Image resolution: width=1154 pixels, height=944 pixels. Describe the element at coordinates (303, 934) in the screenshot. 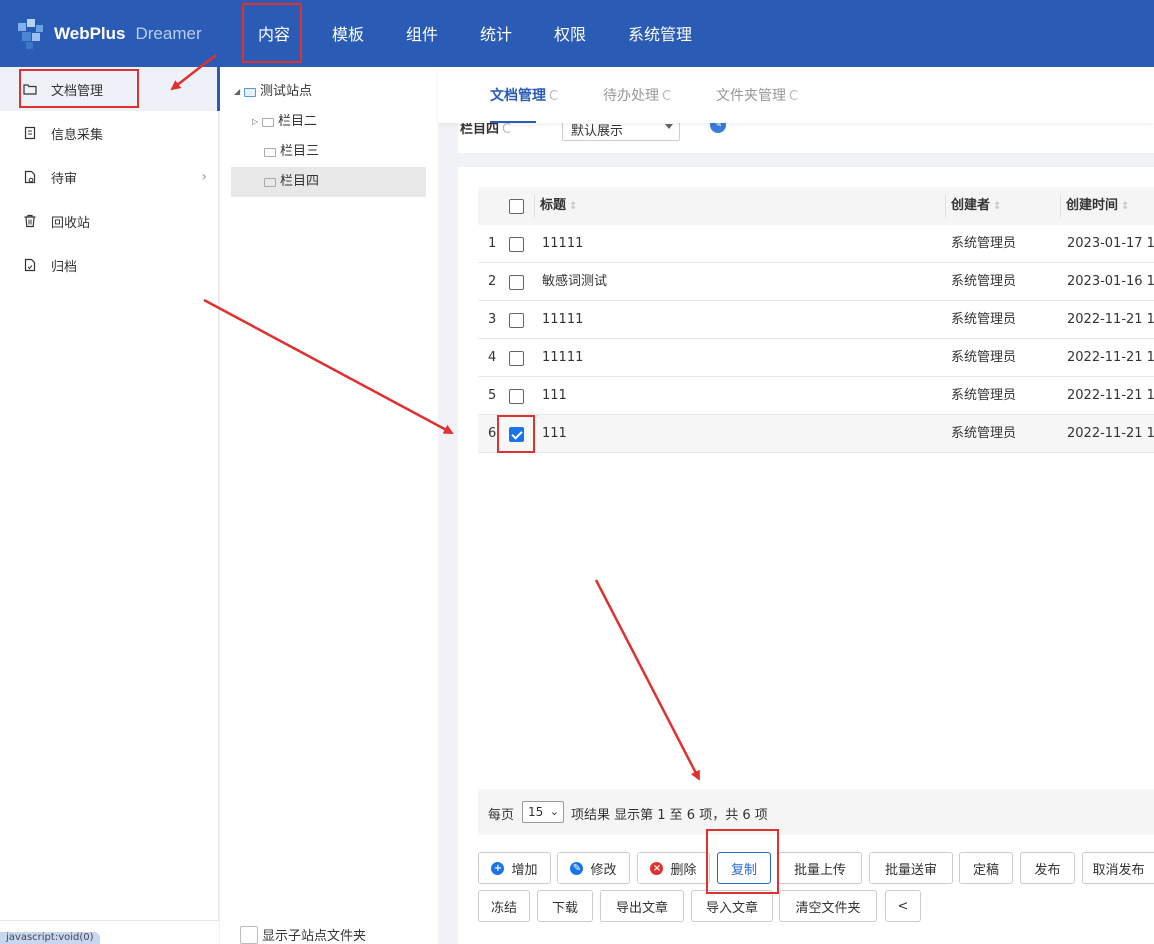

I see `show-subsite-folders: 显示子站点文件夹` at that location.